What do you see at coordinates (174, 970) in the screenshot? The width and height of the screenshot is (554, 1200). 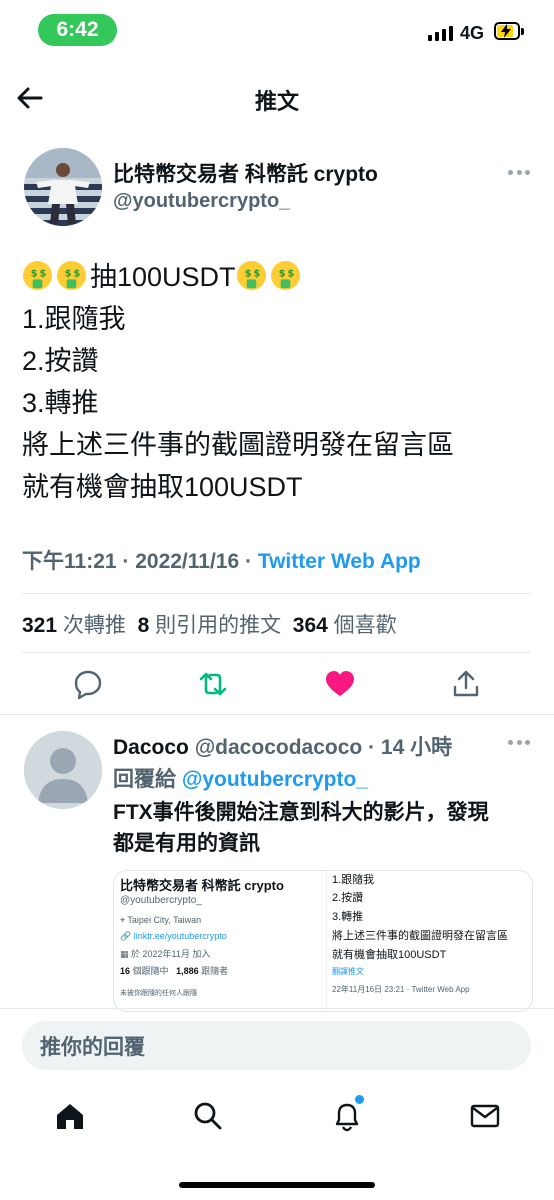 I see `img-follow-stats: 16 個跟隨中 1,886 跟隨者` at bounding box center [174, 970].